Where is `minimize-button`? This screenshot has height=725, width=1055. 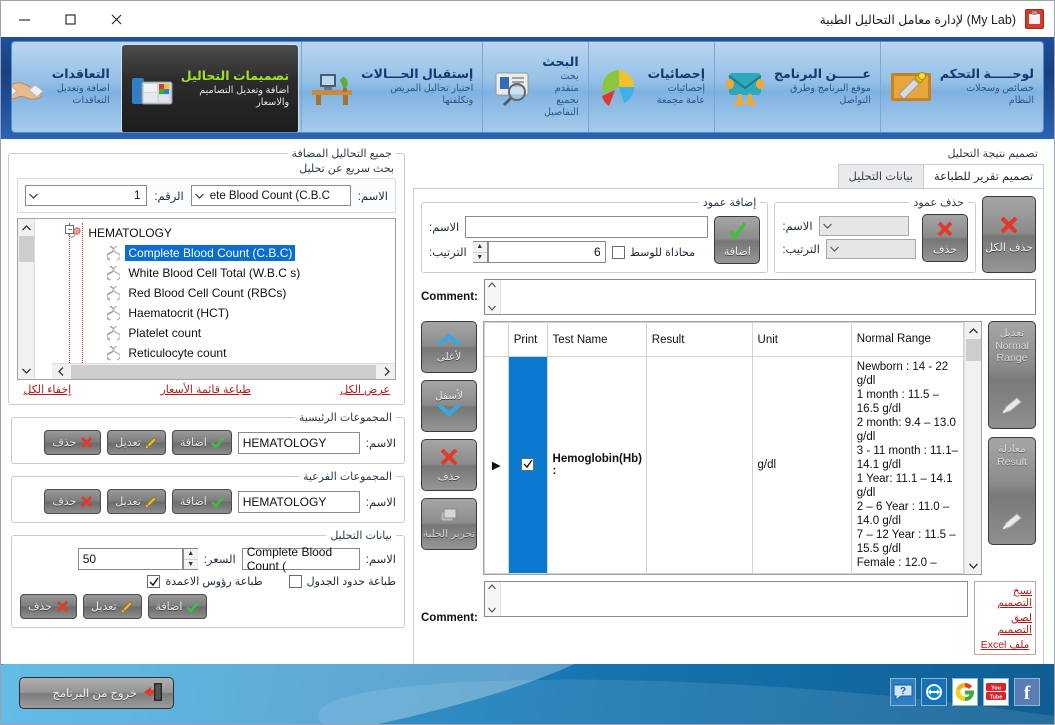 minimize-button is located at coordinates (24, 19).